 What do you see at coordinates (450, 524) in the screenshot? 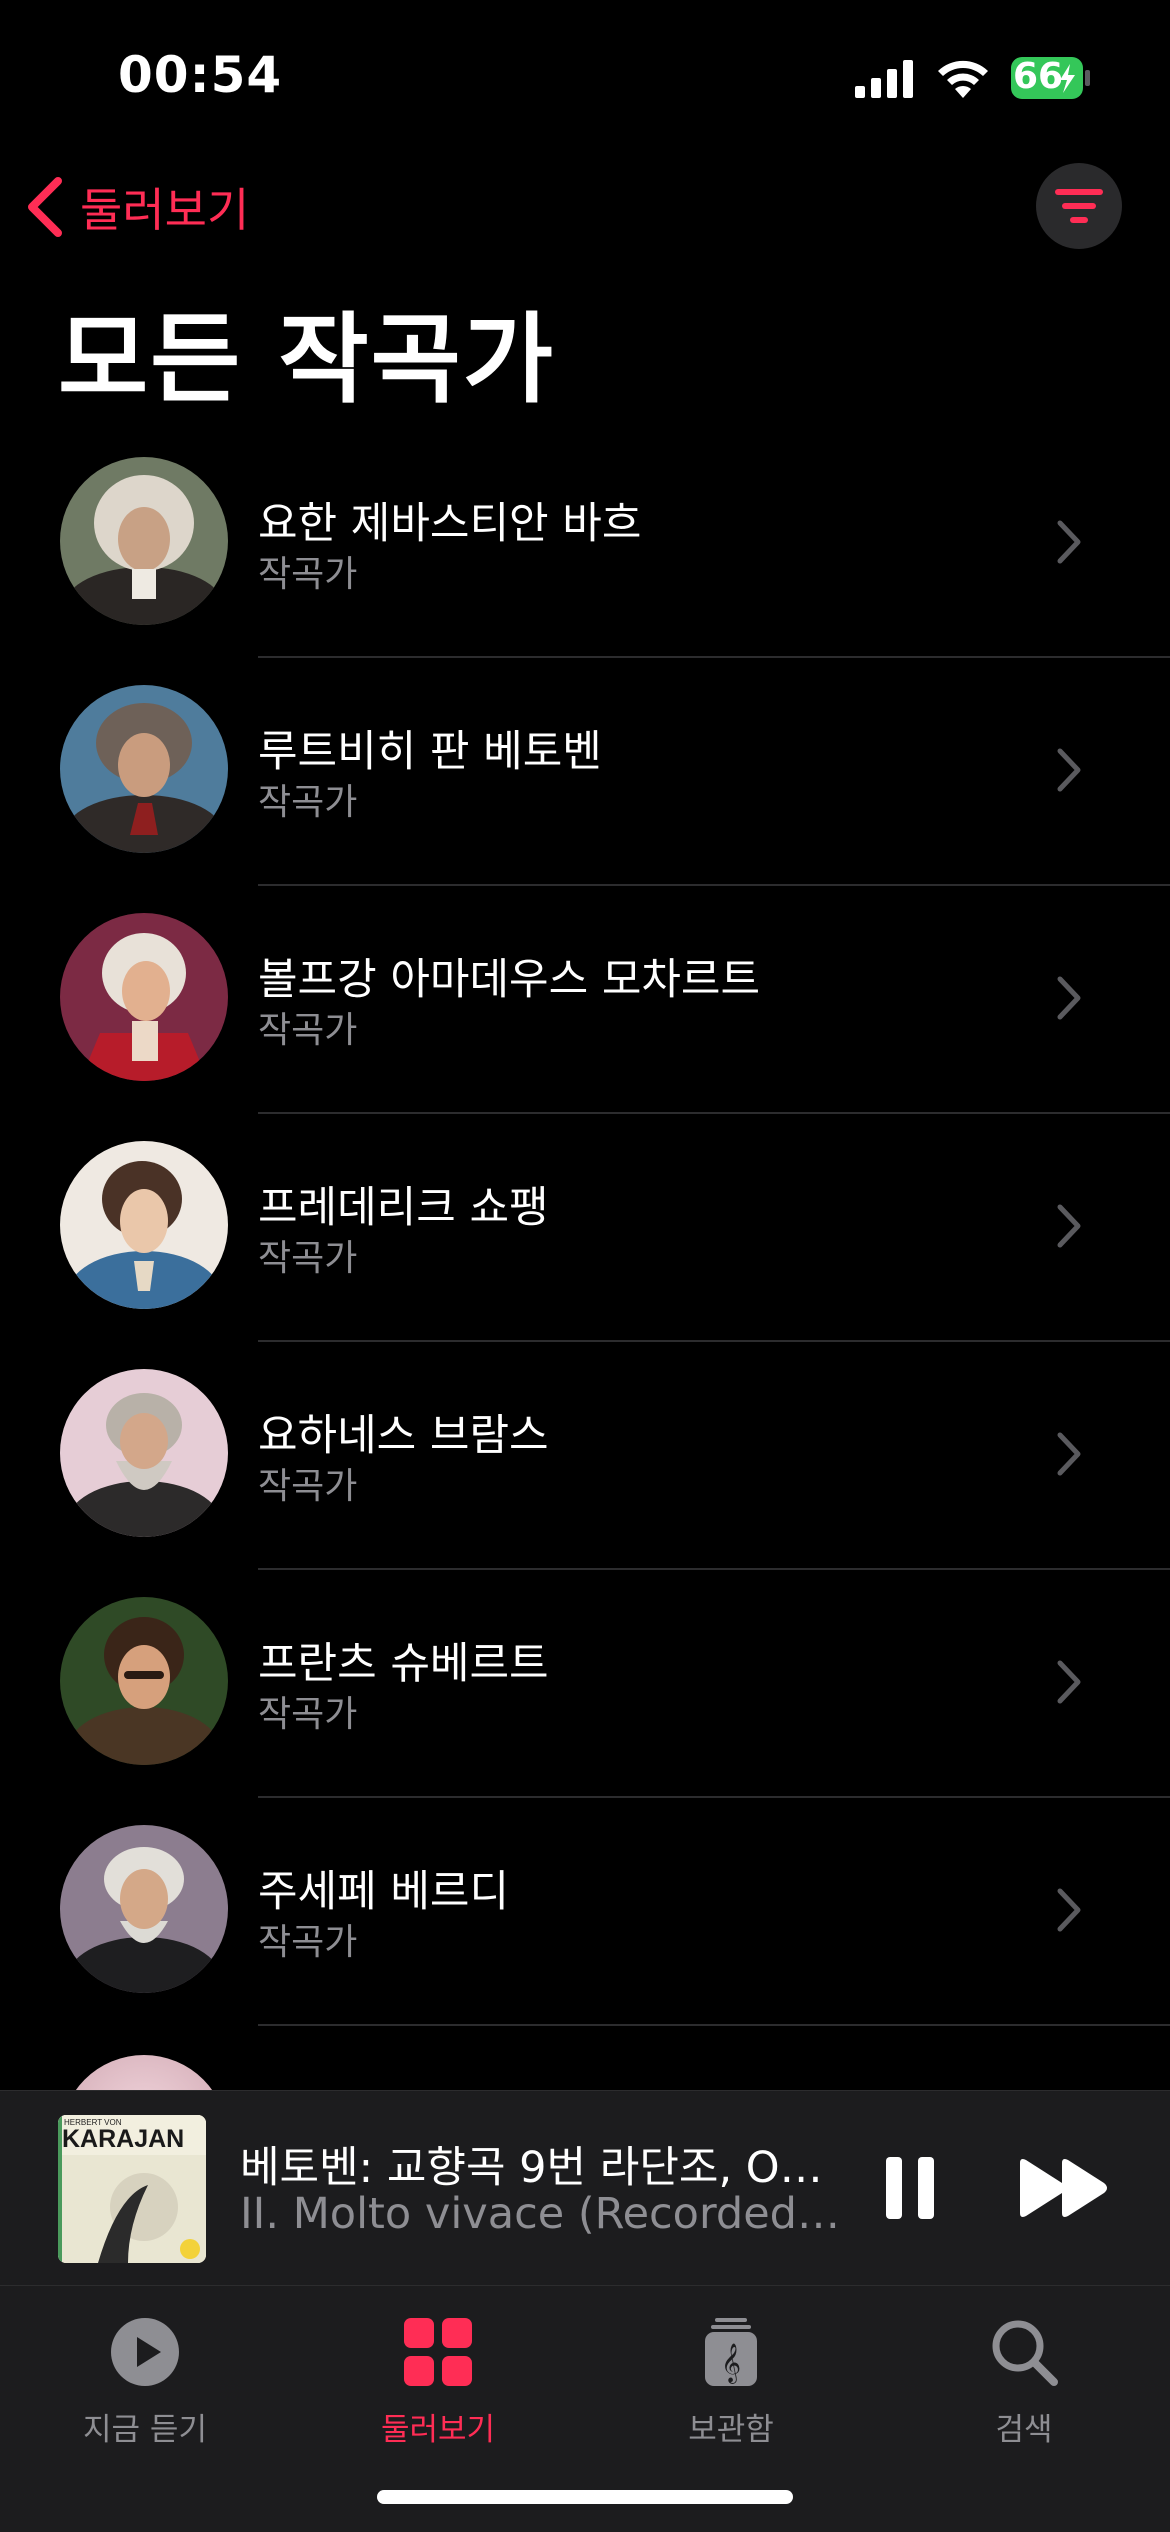
I see `composer-name: 요한 제바스티안 바흐` at bounding box center [450, 524].